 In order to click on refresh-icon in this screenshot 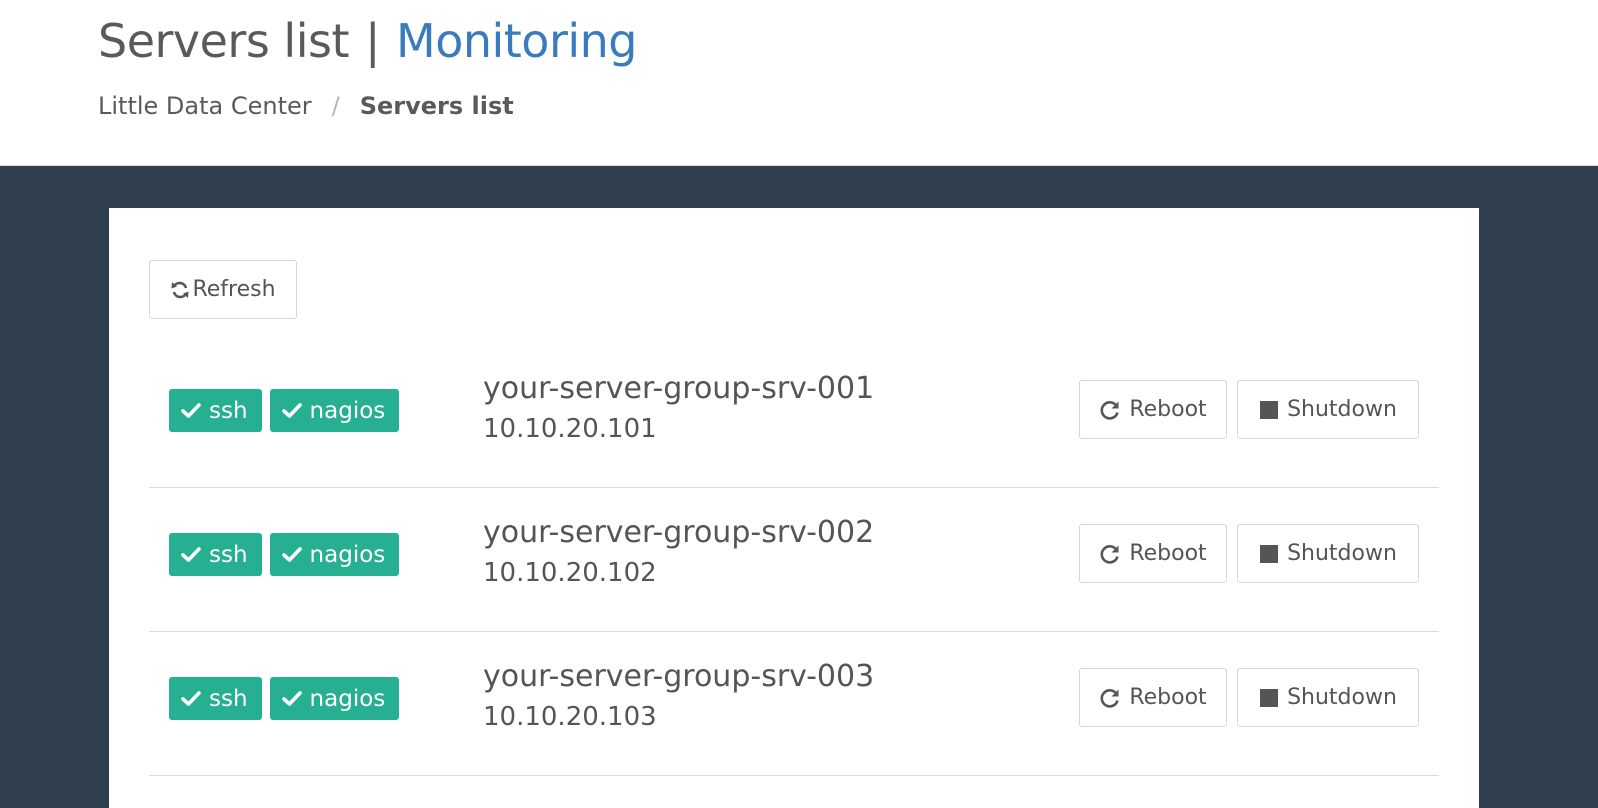, I will do `click(180, 290)`.